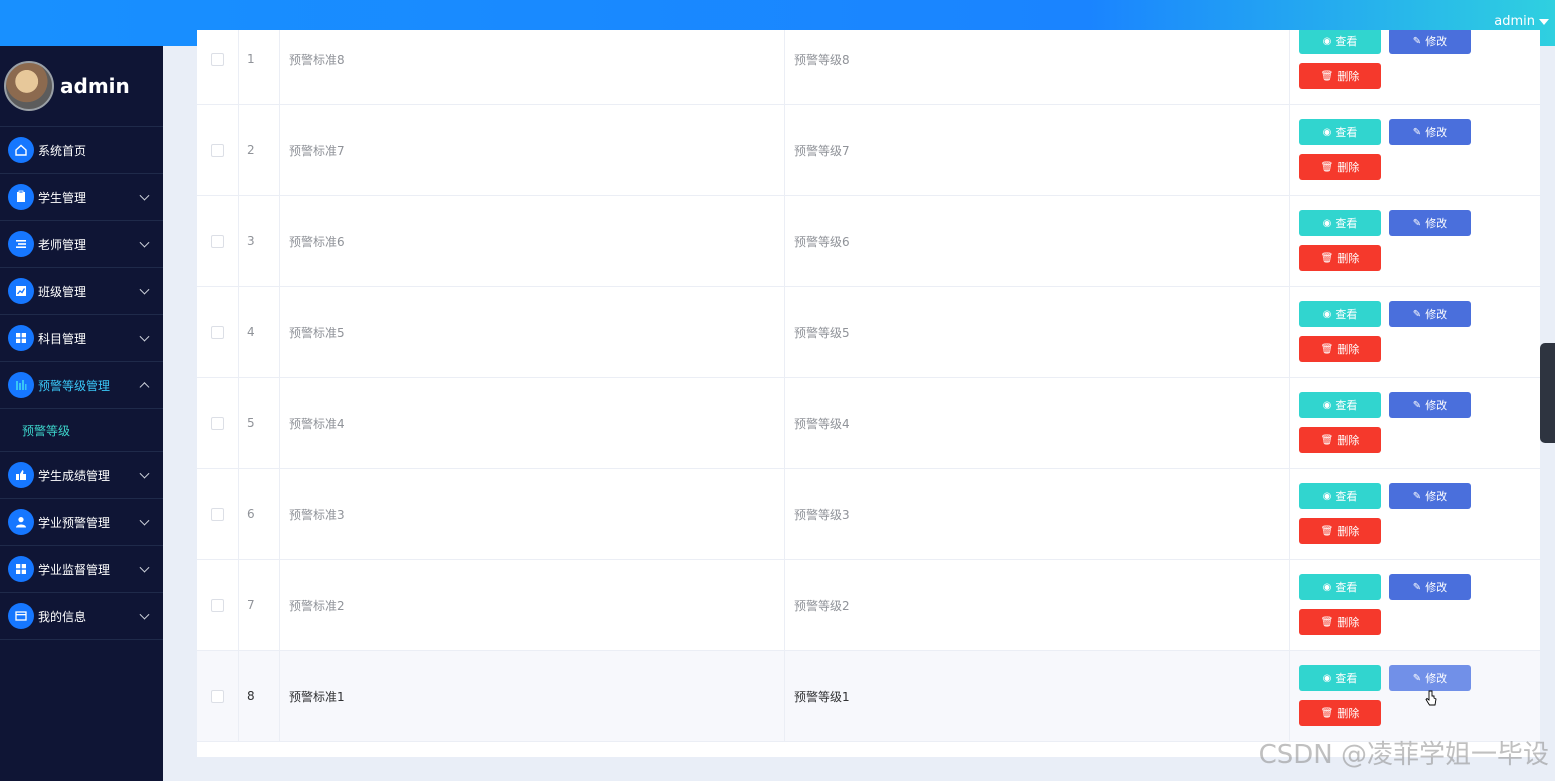  Describe the element at coordinates (868, 332) in the screenshot. I see `table-row: 4 预警标准5 预警等级5 ◉ 查看 ✎ 修改 🗑 删除` at that location.